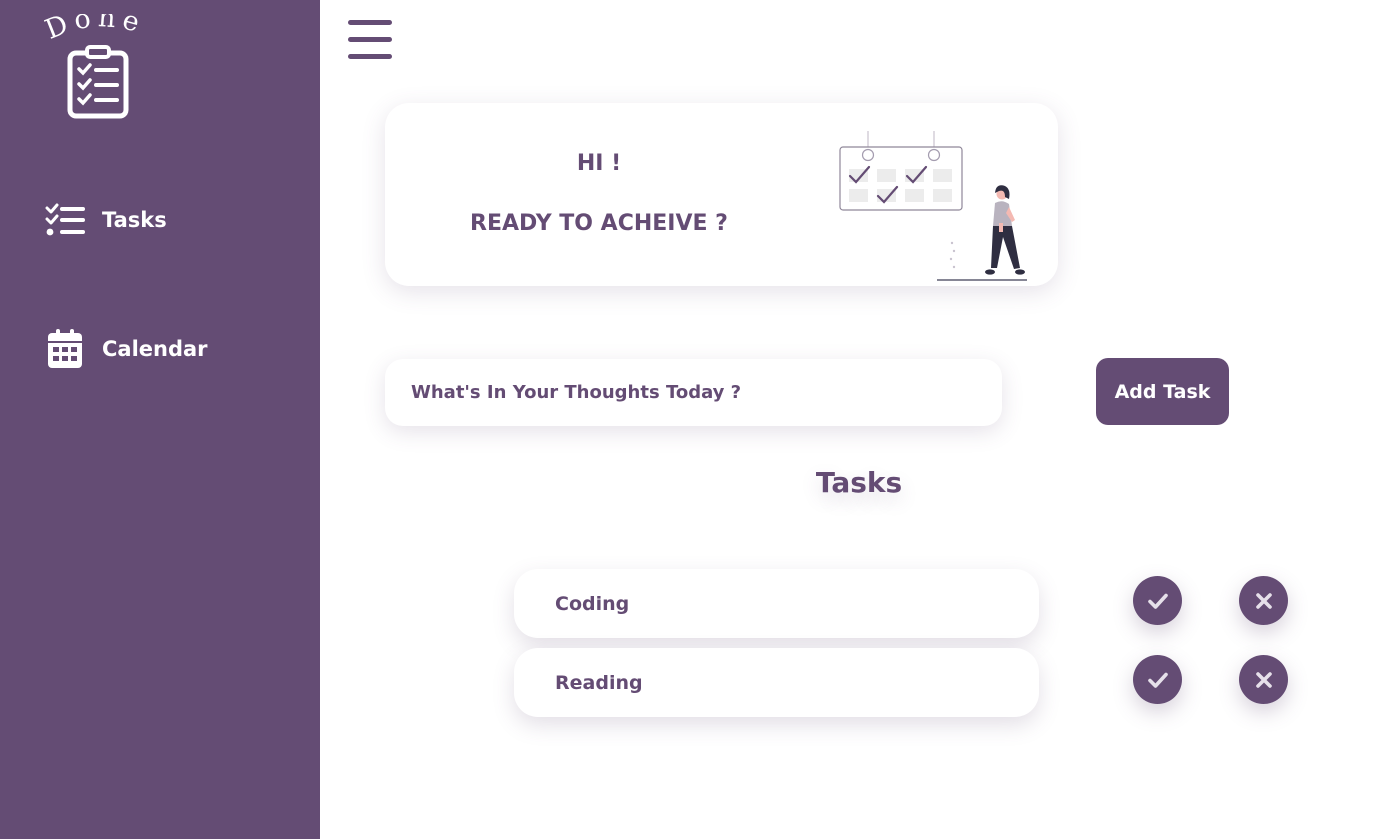 This screenshot has height=839, width=1395. What do you see at coordinates (599, 163) in the screenshot?
I see `greeting-text: HI !` at bounding box center [599, 163].